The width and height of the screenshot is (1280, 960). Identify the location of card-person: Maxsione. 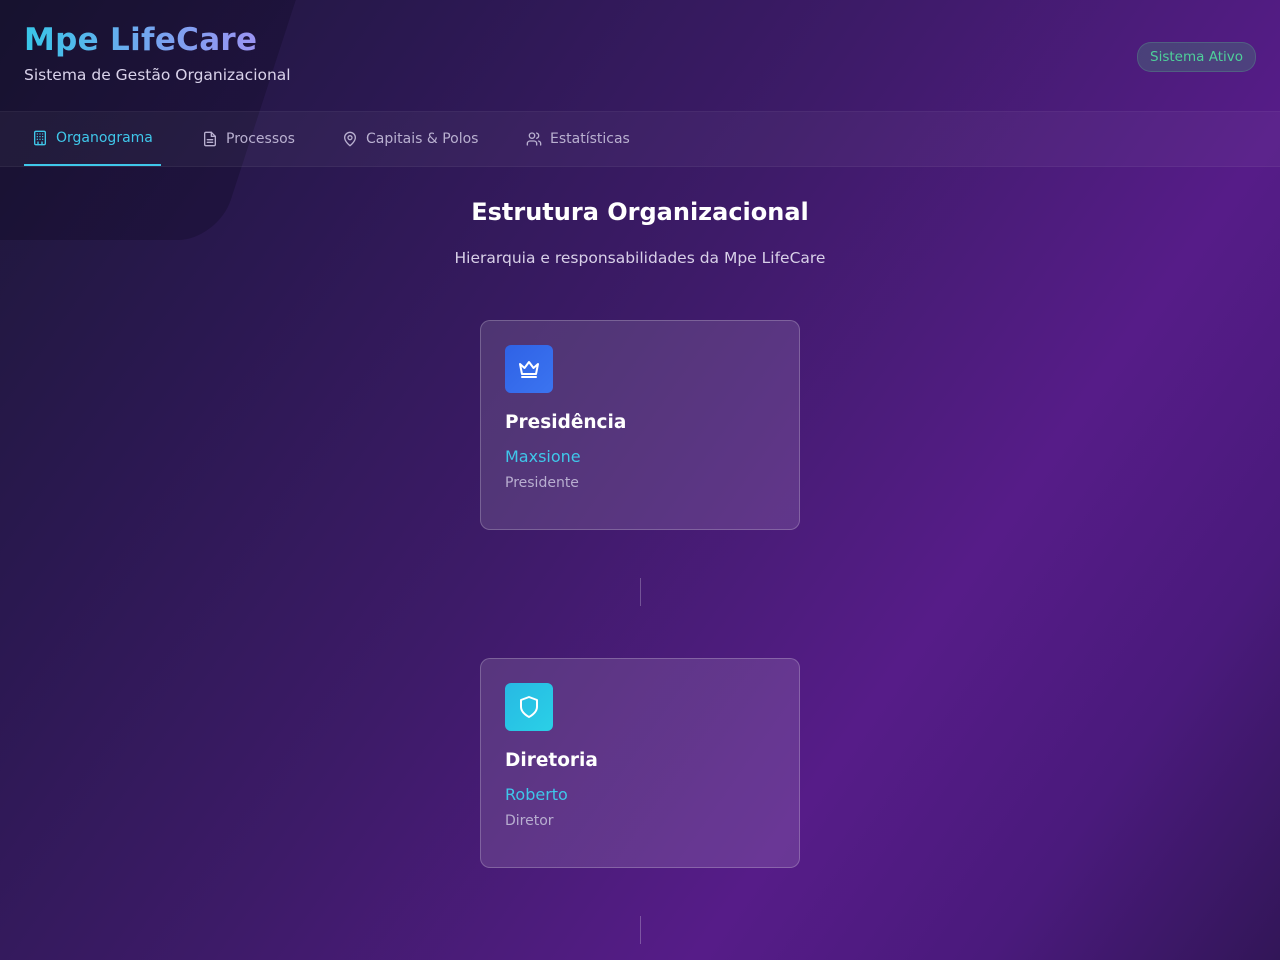
(543, 456).